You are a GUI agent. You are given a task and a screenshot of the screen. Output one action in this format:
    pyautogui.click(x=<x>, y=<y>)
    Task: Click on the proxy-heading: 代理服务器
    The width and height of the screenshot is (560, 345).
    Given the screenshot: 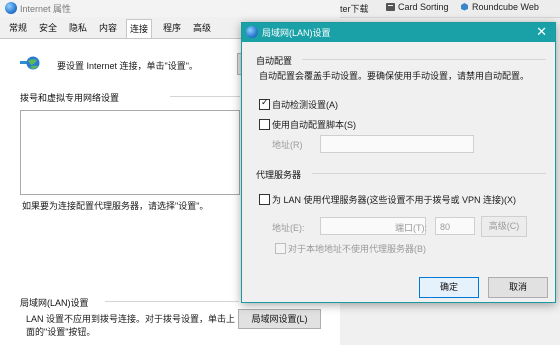 What is the action you would take?
    pyautogui.click(x=279, y=175)
    